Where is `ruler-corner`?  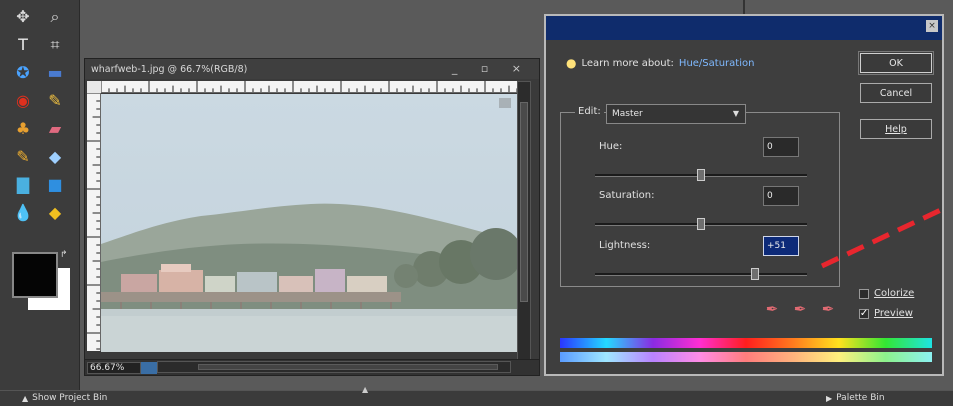
ruler-corner is located at coordinates (94, 87).